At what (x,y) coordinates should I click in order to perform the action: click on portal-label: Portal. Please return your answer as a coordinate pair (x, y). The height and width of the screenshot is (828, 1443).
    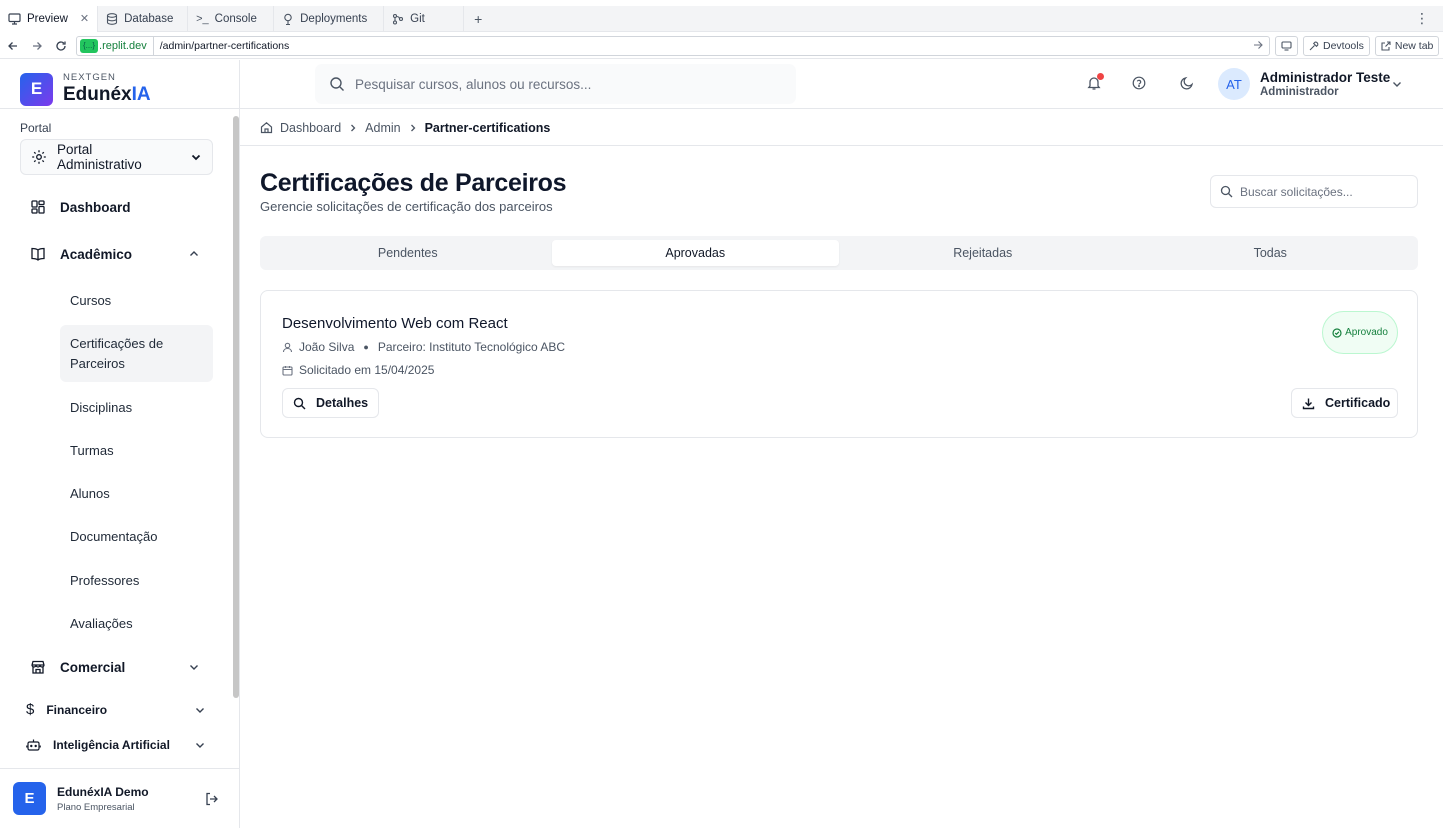
    Looking at the image, I should click on (36, 128).